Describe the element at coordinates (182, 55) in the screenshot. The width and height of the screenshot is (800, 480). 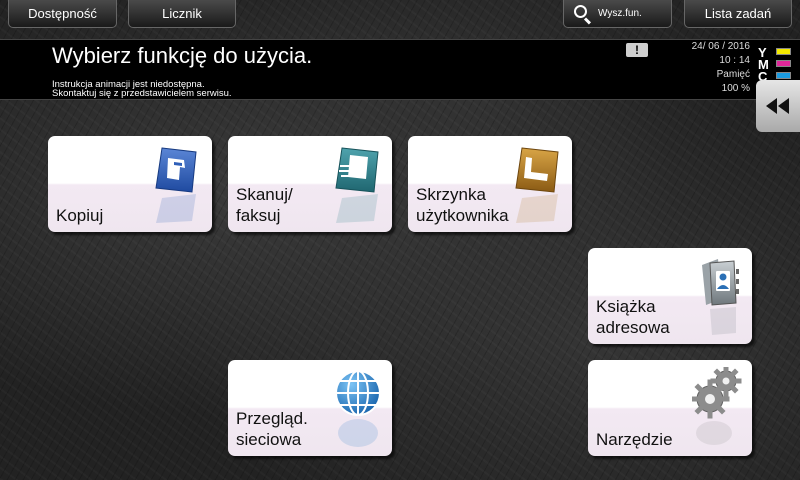
I see `page-title: Wybierz funkcję do użycia.` at that location.